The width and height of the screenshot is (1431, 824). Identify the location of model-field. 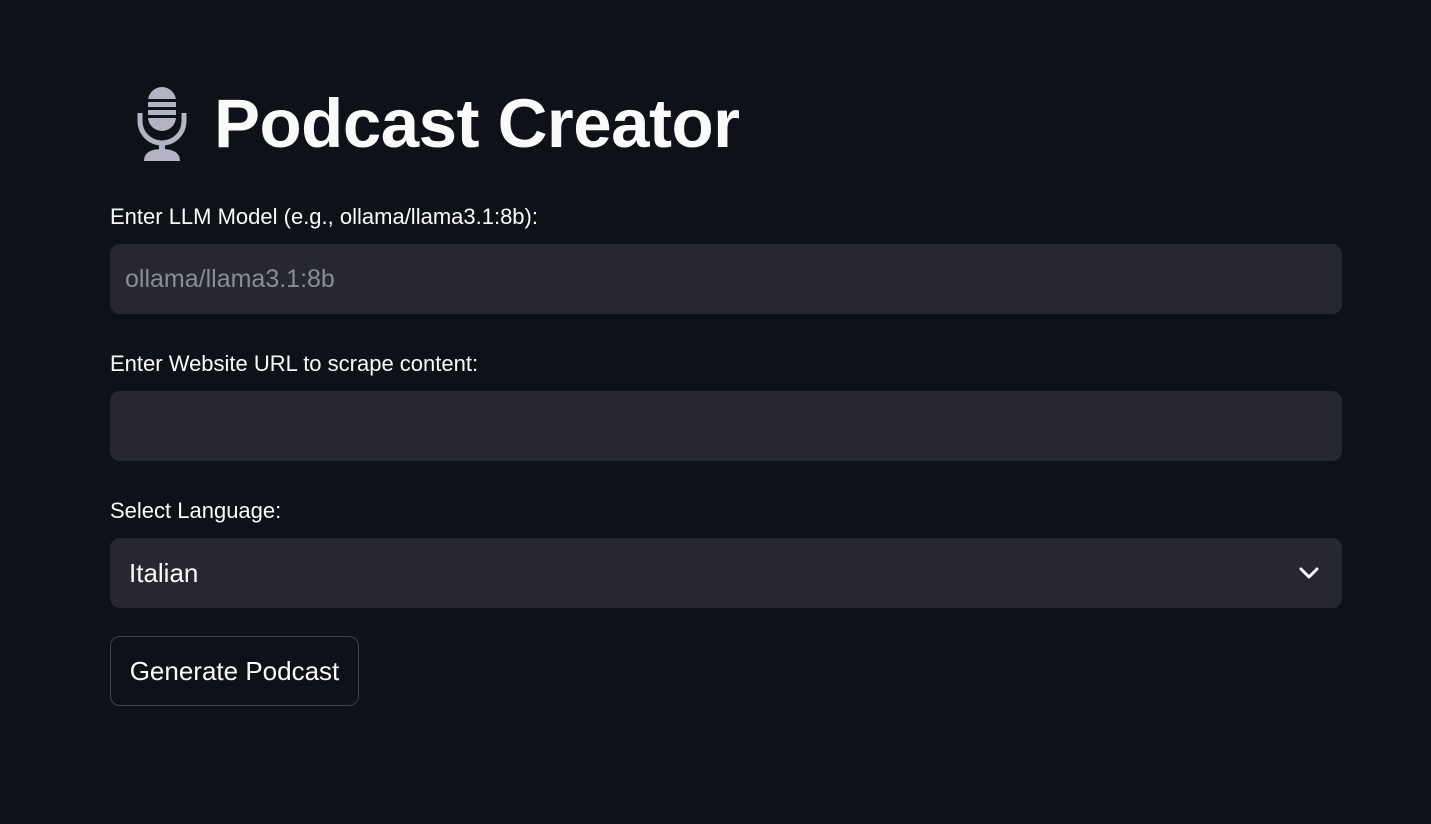
(726, 279).